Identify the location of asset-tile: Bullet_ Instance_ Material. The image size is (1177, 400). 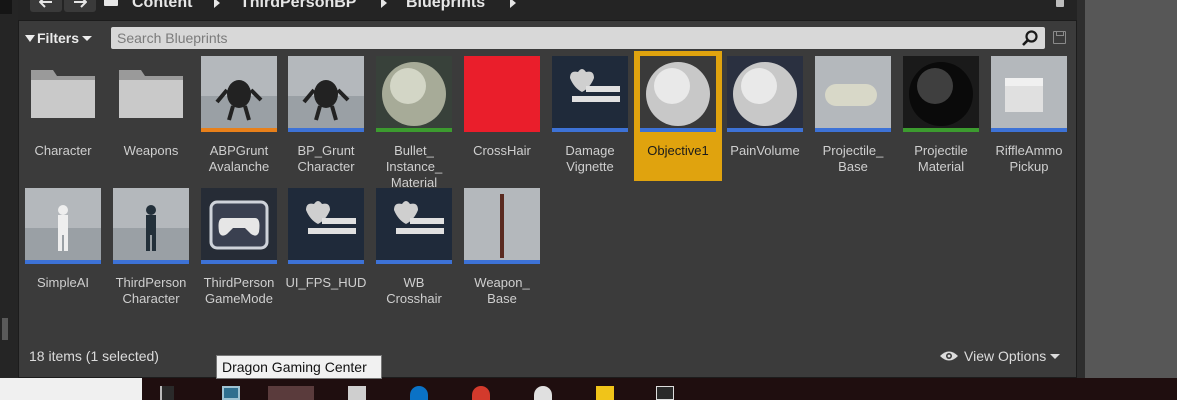
(414, 120).